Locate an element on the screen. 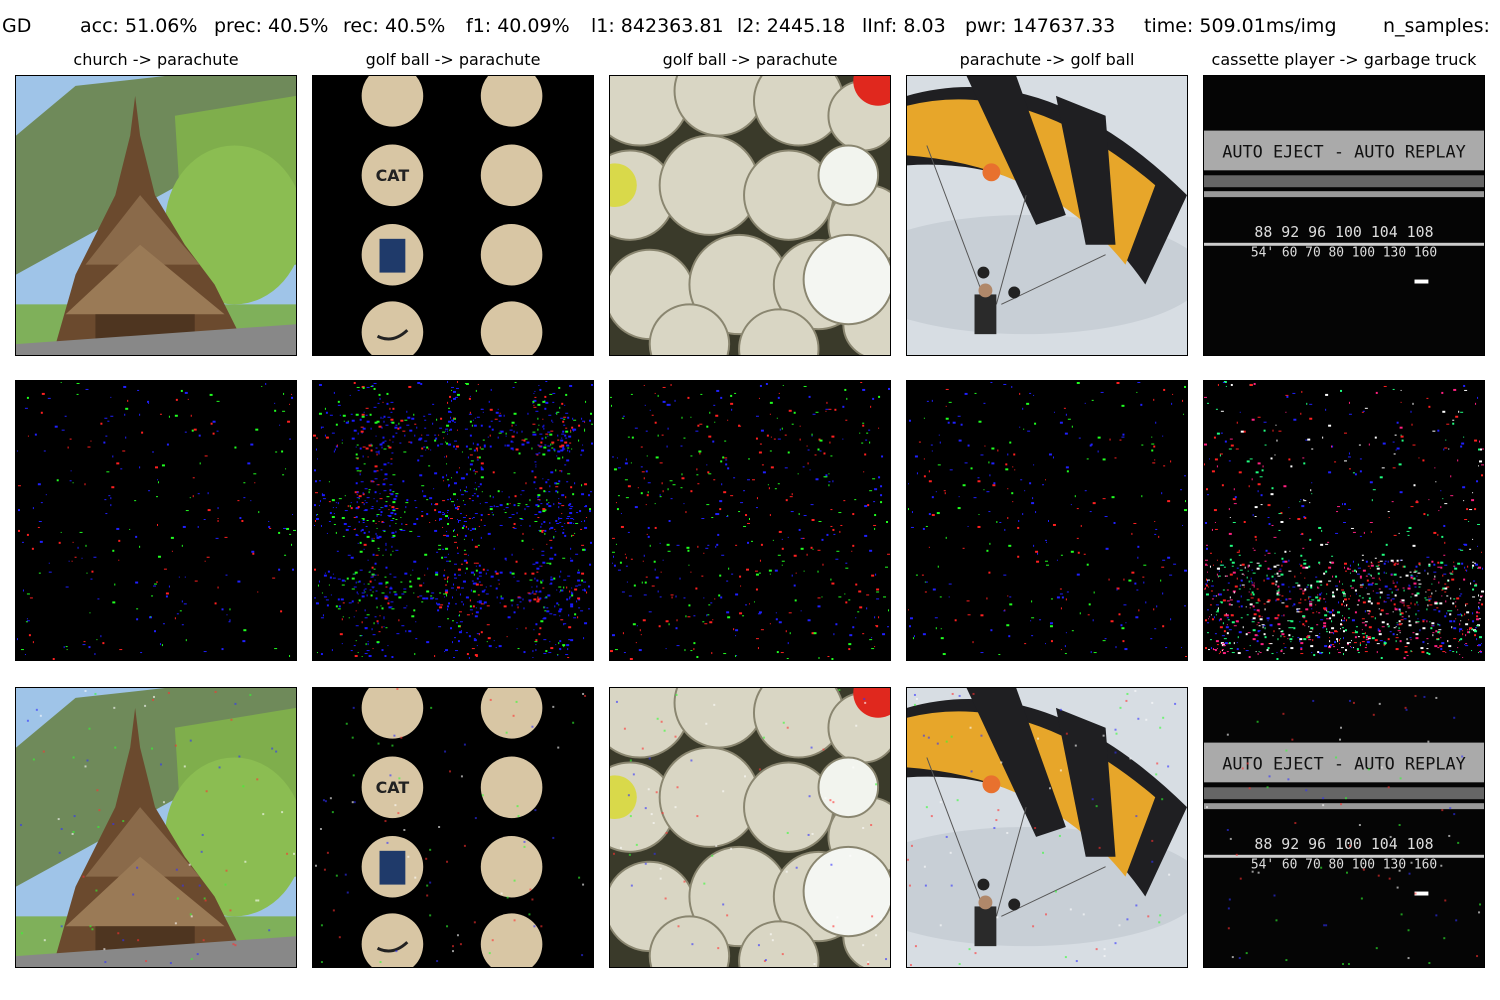 The height and width of the screenshot is (1000, 1500). original-image-parachute is located at coordinates (1047, 215).